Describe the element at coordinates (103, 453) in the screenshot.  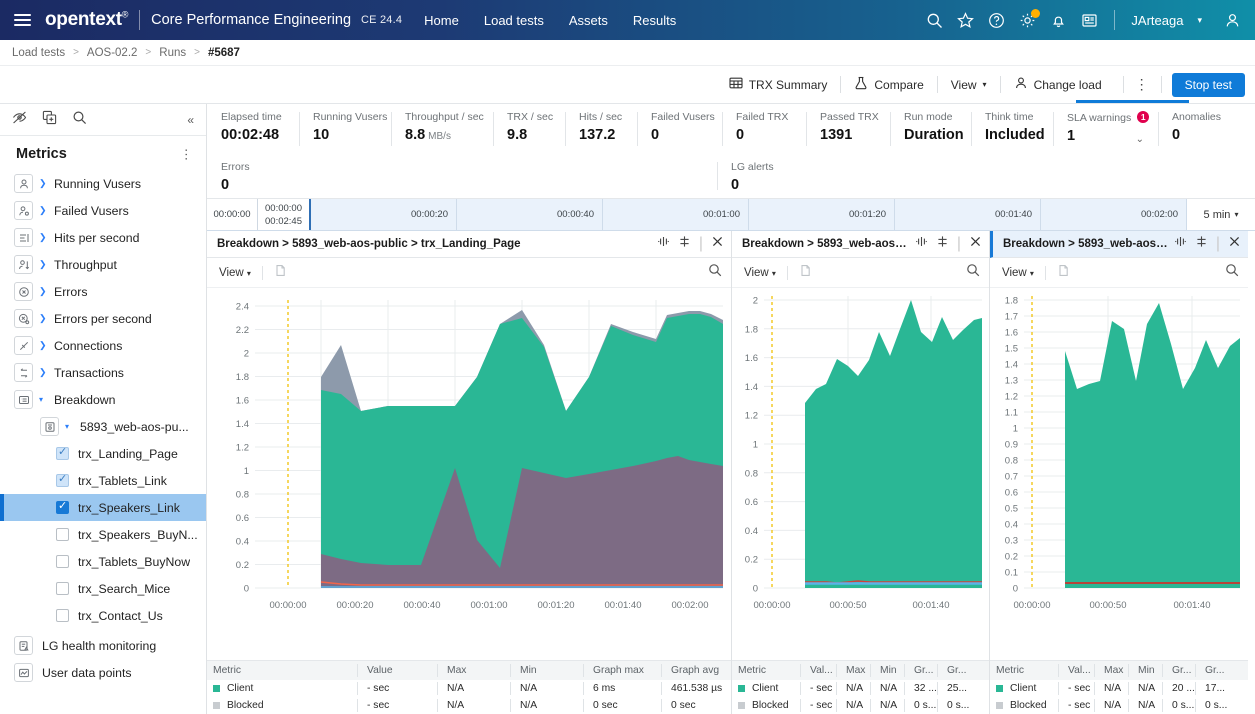
I see `sidebar-item-trx-landing-page: trx_Landing_Page` at that location.